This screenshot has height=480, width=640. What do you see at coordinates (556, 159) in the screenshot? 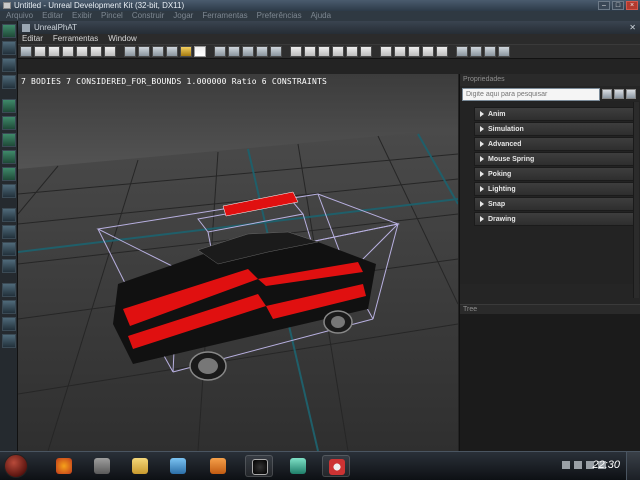
I see `category-mouse-spring: Mouse Spring` at bounding box center [556, 159].